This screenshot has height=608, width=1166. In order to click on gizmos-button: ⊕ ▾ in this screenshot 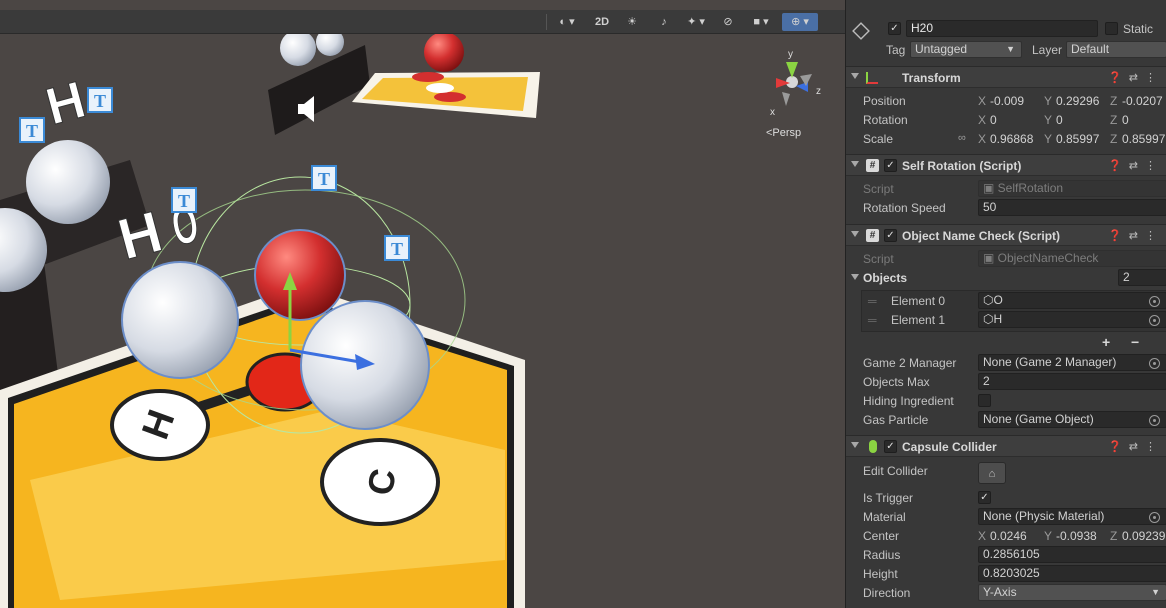, I will do `click(800, 22)`.